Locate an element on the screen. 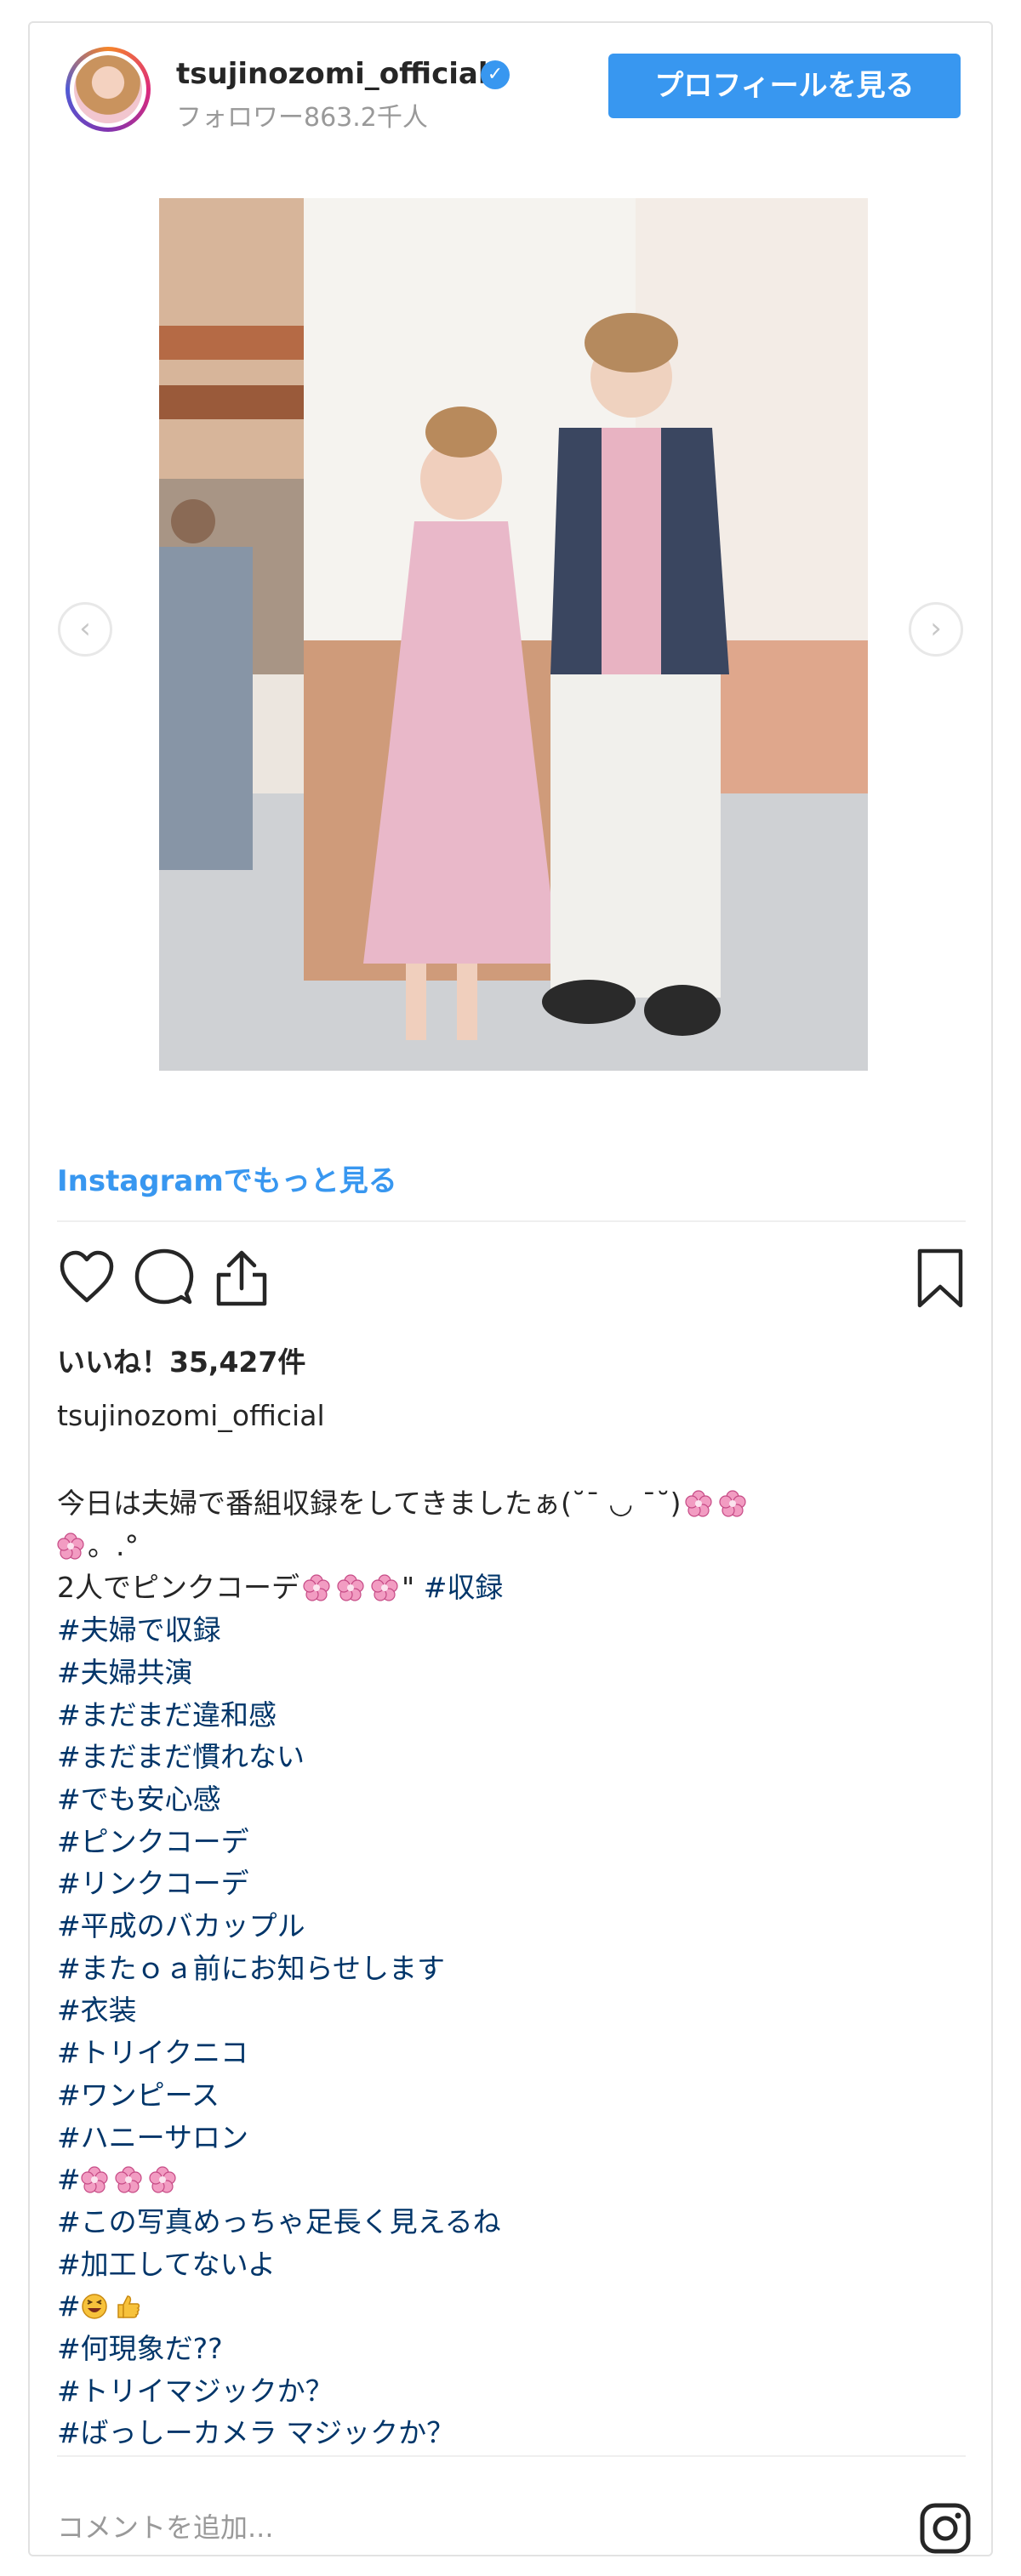  hashtag: #でも安心感 is located at coordinates (512, 1799).